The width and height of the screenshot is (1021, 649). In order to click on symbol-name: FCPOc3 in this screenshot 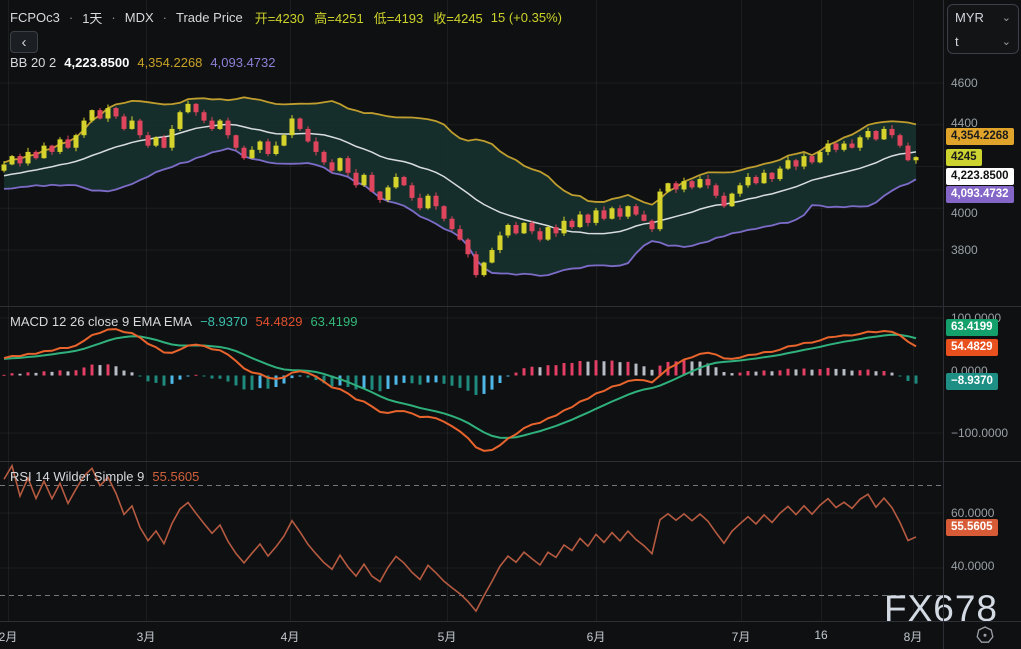, I will do `click(35, 17)`.